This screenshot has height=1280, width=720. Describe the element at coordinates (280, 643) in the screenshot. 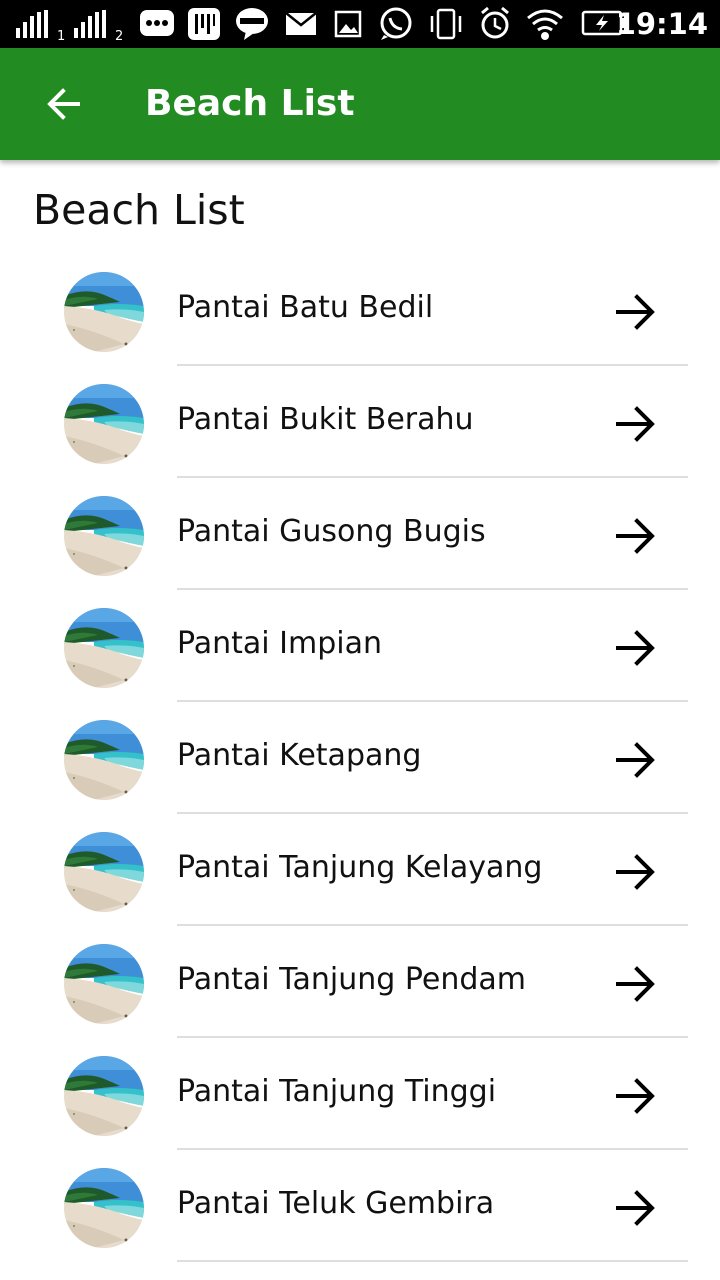

I see `beach-name: Pantai Impian` at that location.